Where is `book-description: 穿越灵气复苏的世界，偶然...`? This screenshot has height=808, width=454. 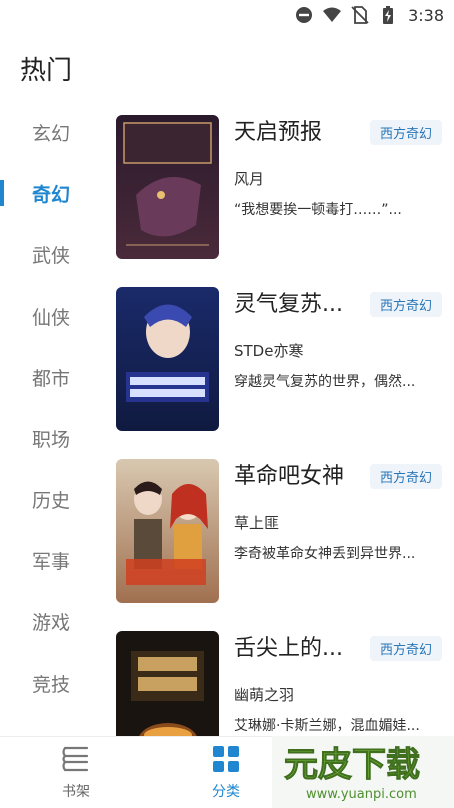 book-description: 穿越灵气复苏的世界，偶然... is located at coordinates (325, 382).